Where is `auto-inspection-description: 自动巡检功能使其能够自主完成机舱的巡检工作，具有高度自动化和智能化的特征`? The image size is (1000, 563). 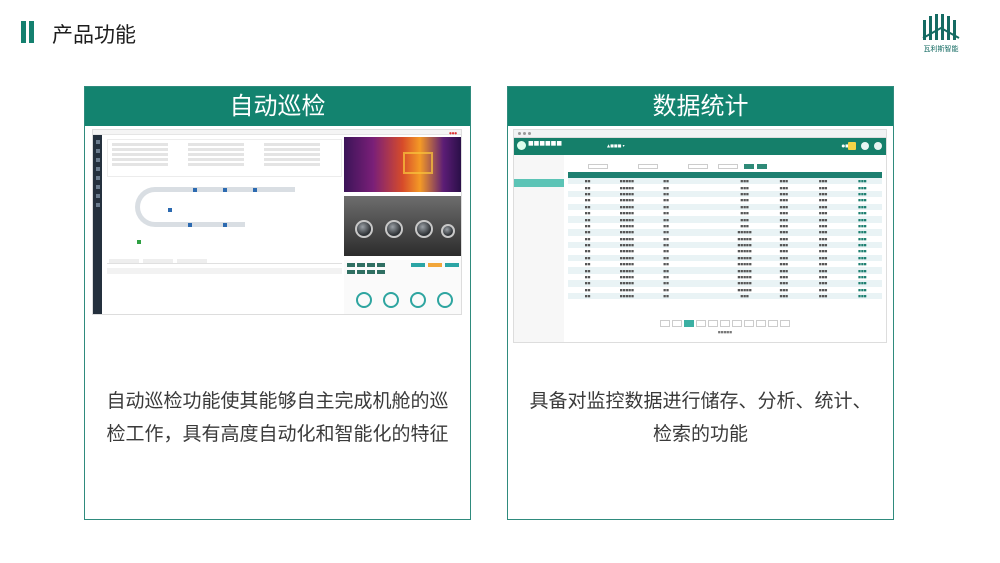 auto-inspection-description: 自动巡检功能使其能够自主完成机舱的巡检工作，具有高度自动化和智能化的特征 is located at coordinates (277, 417).